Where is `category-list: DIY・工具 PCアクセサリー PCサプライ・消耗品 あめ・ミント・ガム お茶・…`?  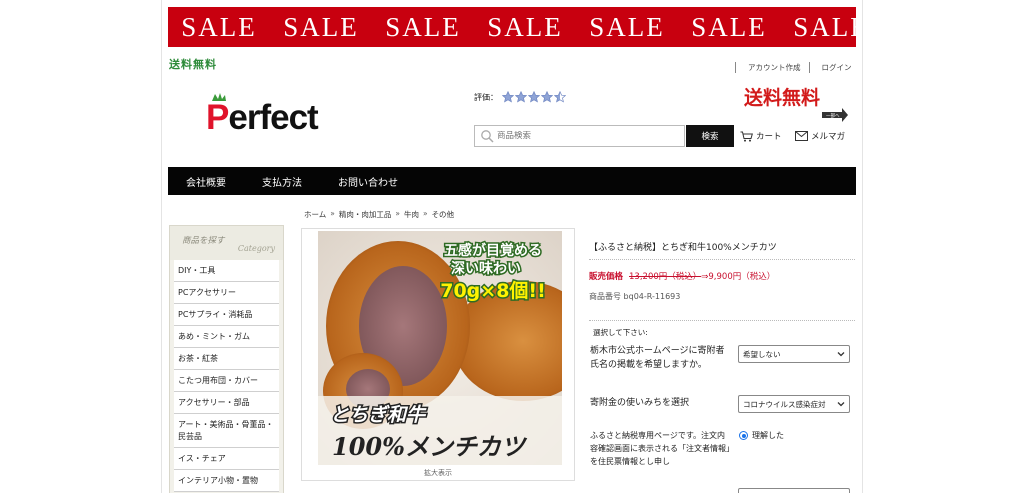 category-list: DIY・工具 PCアクセサリー PCサプライ・消耗品 あめ・ミント・ガム お茶・… is located at coordinates (226, 376).